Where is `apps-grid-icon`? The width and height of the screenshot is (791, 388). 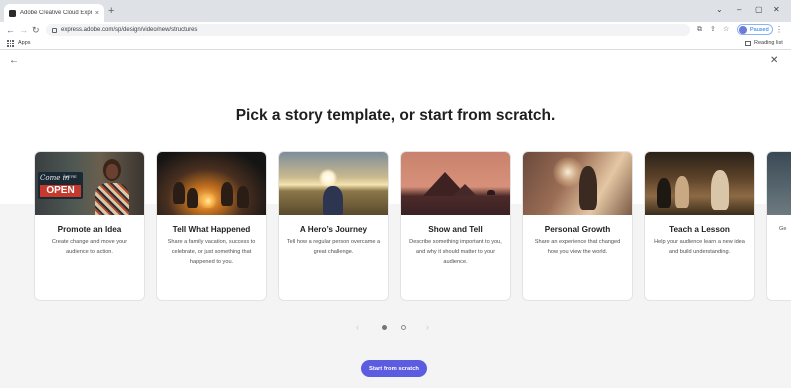 apps-grid-icon is located at coordinates (10, 43).